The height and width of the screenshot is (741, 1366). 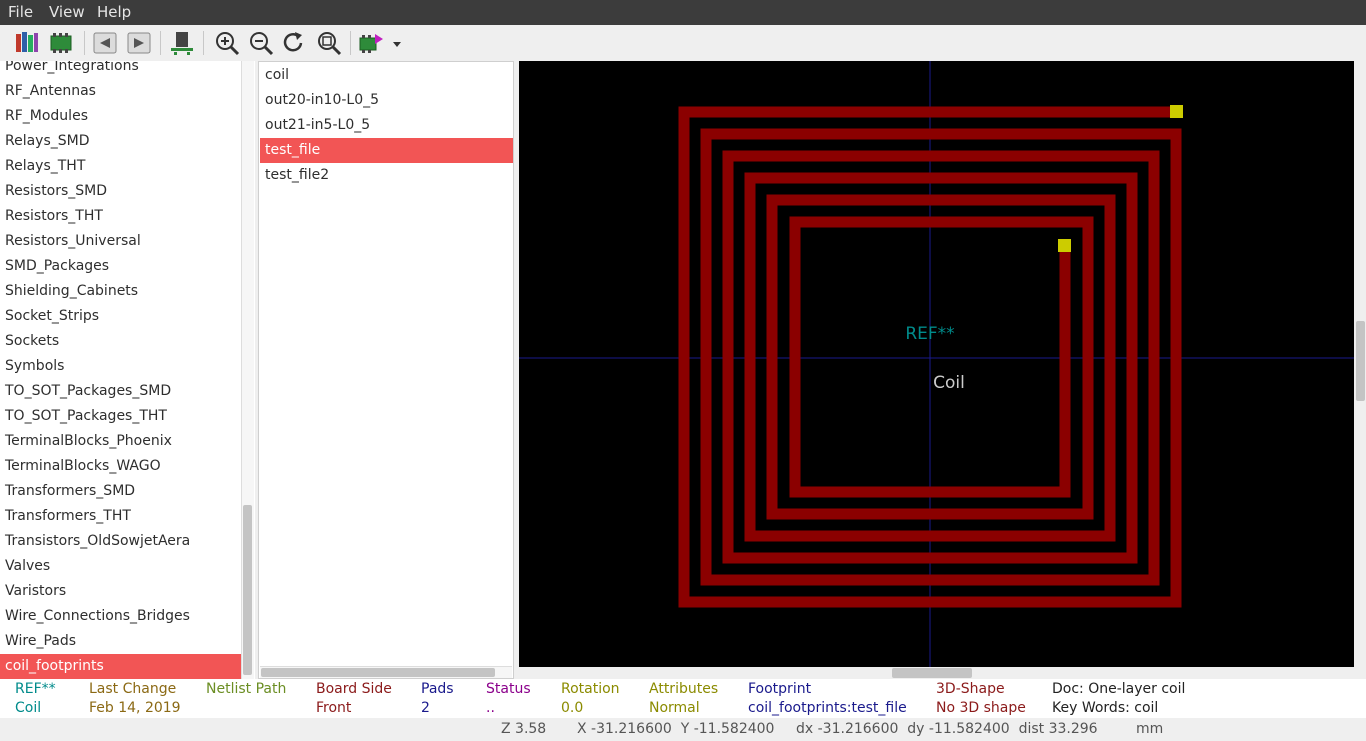 What do you see at coordinates (683, 12) in the screenshot?
I see `menu-bar: File View Help` at bounding box center [683, 12].